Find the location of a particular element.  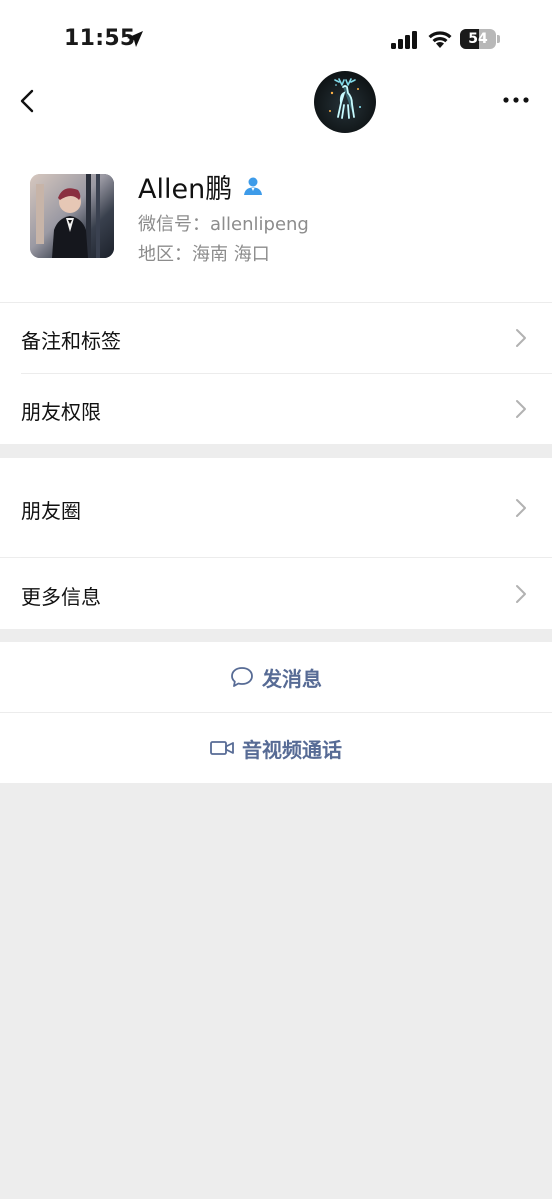

cellular-signal-icon is located at coordinates (404, 40).